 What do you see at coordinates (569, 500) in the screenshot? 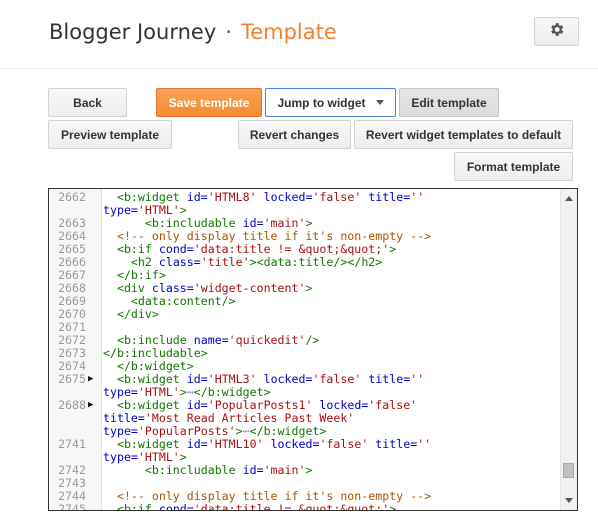
I see `scroll-down-icon` at bounding box center [569, 500].